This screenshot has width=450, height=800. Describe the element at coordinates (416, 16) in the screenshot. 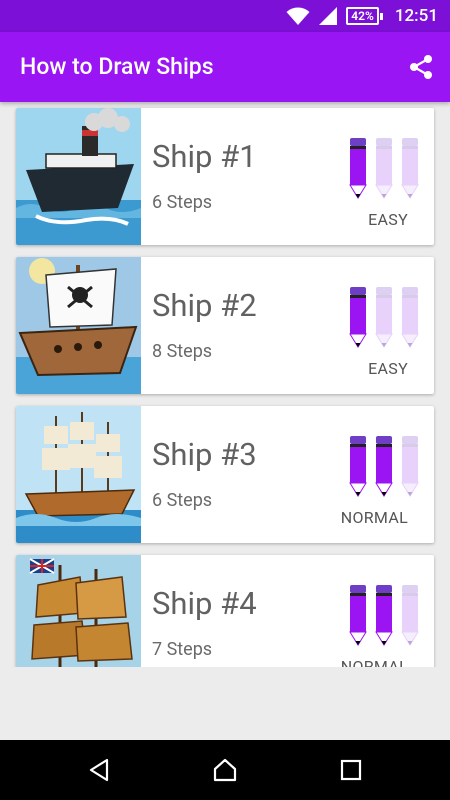

I see `status-time: 12:51` at that location.